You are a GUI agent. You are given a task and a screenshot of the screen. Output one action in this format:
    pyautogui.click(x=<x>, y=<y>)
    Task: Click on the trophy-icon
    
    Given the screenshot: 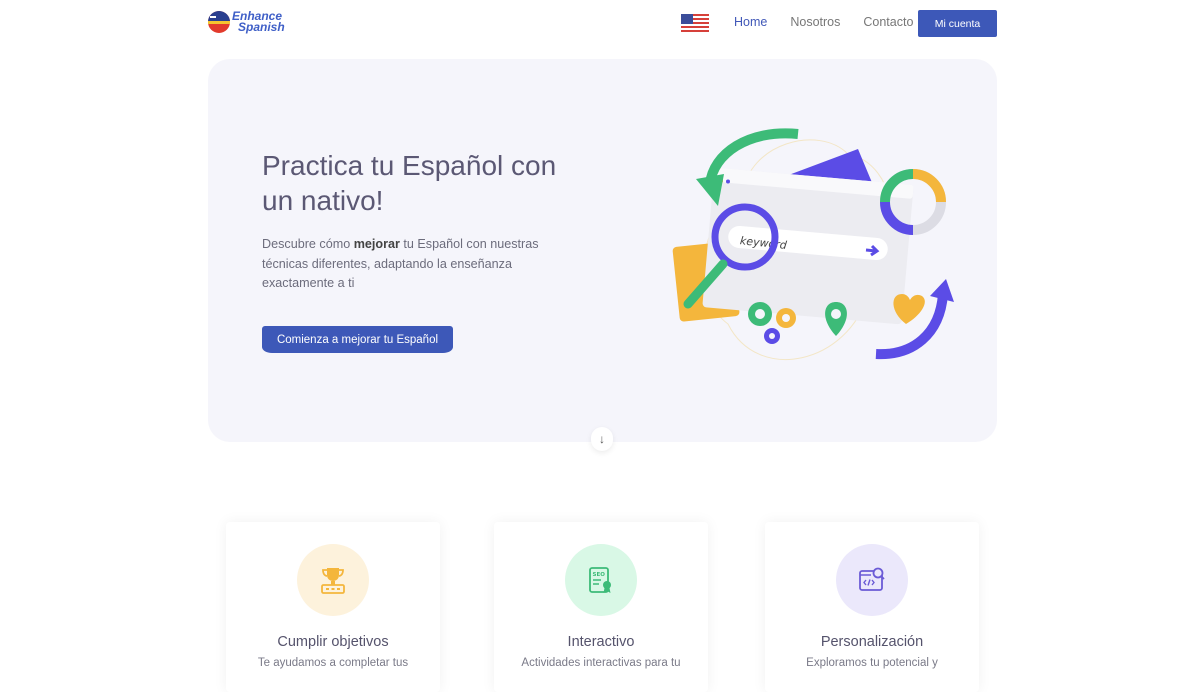 What is the action you would take?
    pyautogui.click(x=333, y=581)
    